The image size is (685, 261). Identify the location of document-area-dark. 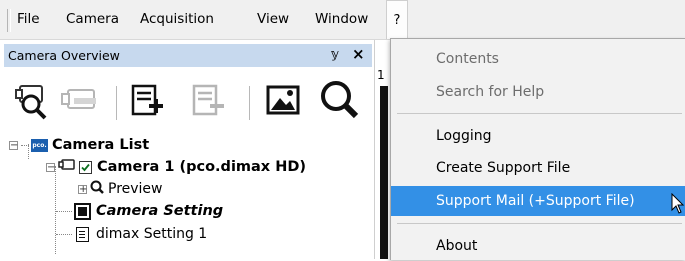
(384, 172).